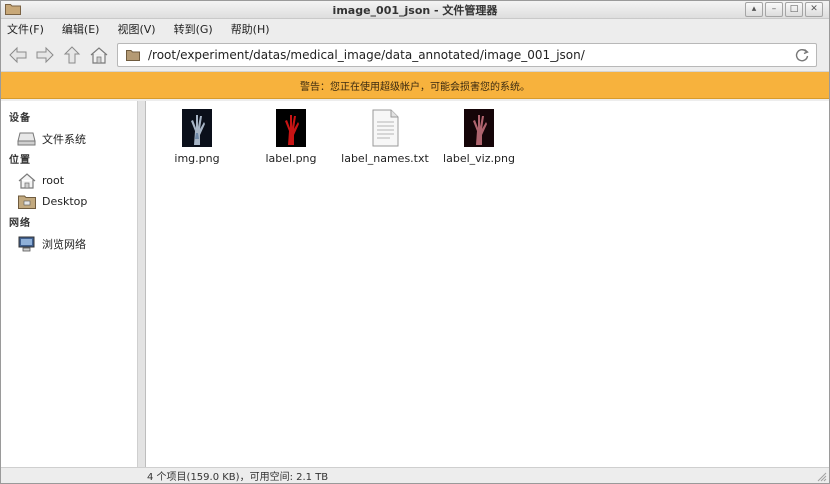 This screenshot has height=484, width=830. Describe the element at coordinates (20, 118) in the screenshot. I see `sidebar-heading-devices: 设备` at that location.